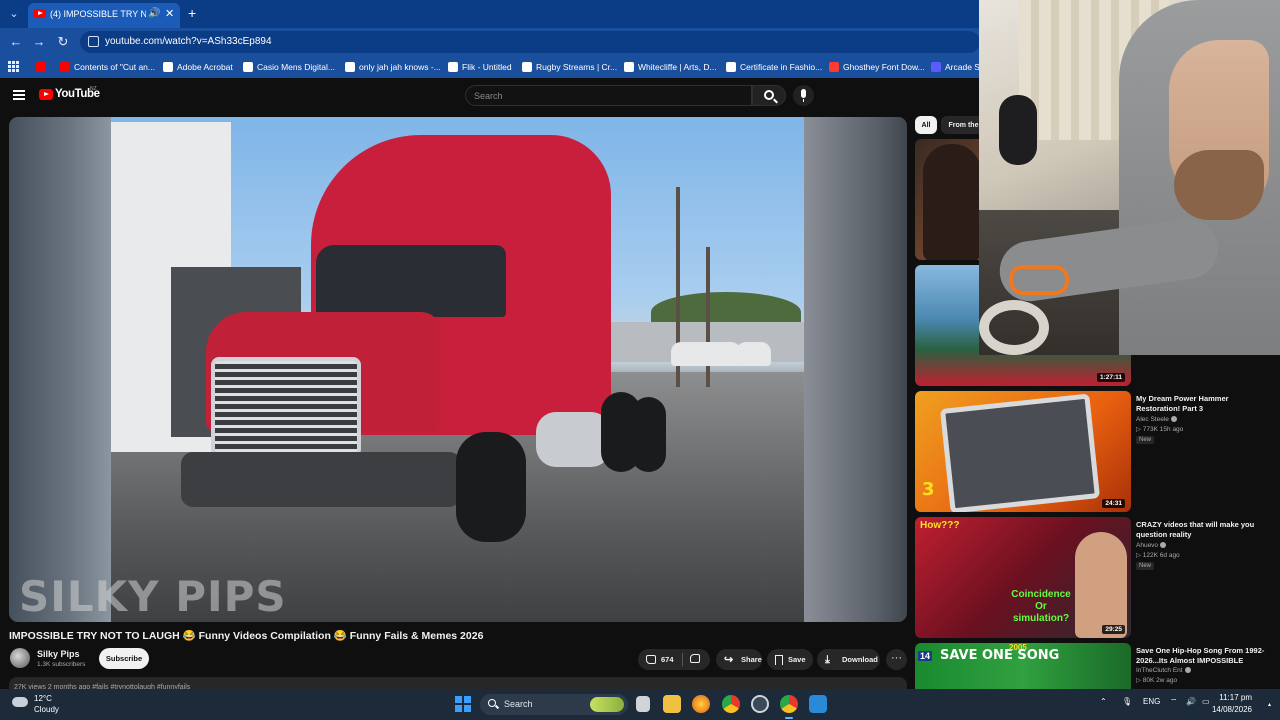 This screenshot has height=720, width=1280. What do you see at coordinates (124, 658) in the screenshot?
I see `subscribe-button: Subscribe` at bounding box center [124, 658].